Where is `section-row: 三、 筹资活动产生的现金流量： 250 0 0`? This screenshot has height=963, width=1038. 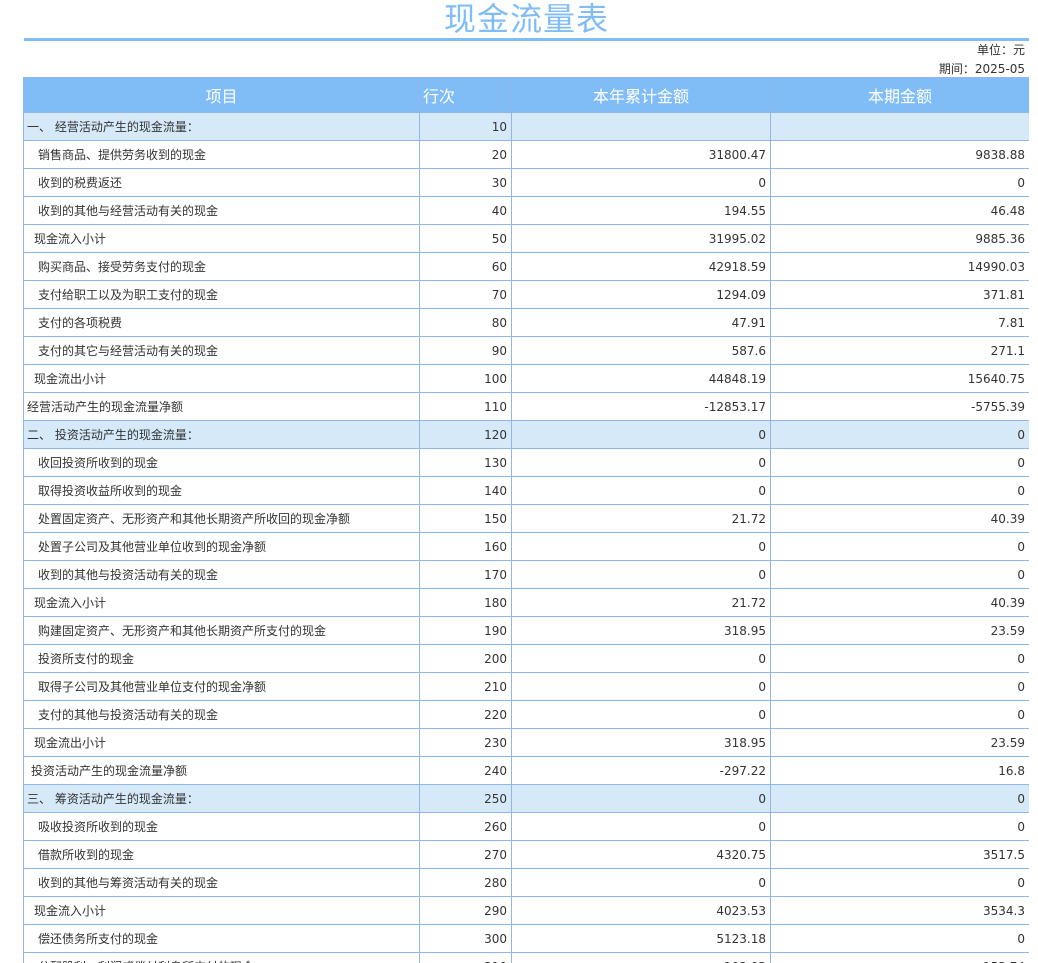 section-row: 三、 筹资活动产生的现金流量： 250 0 0 is located at coordinates (526, 798).